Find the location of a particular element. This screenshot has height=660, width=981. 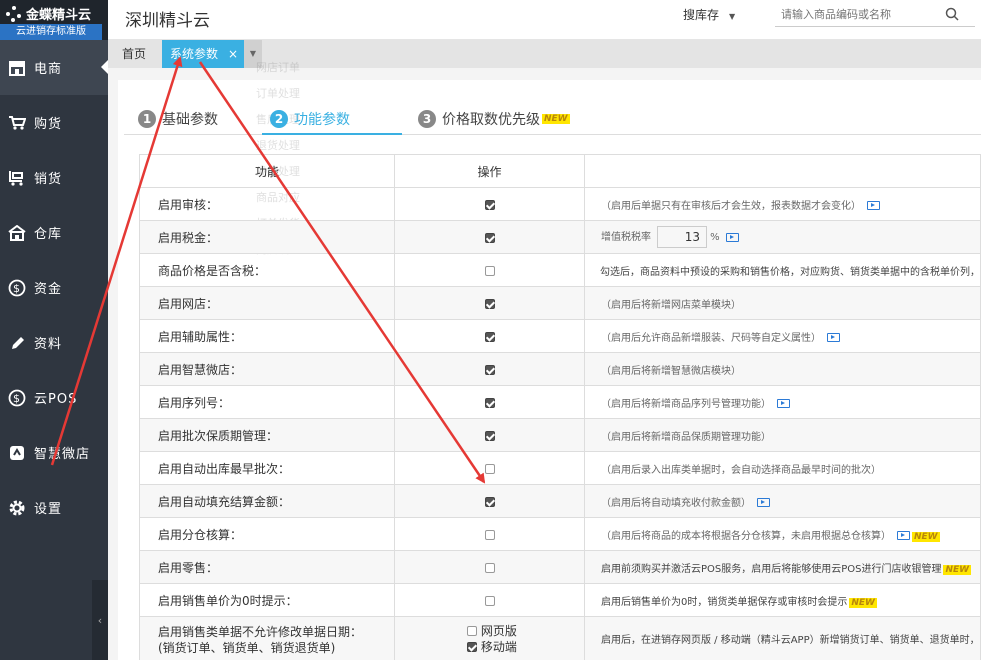

step-function-params: 2 功能参数 is located at coordinates (310, 119).